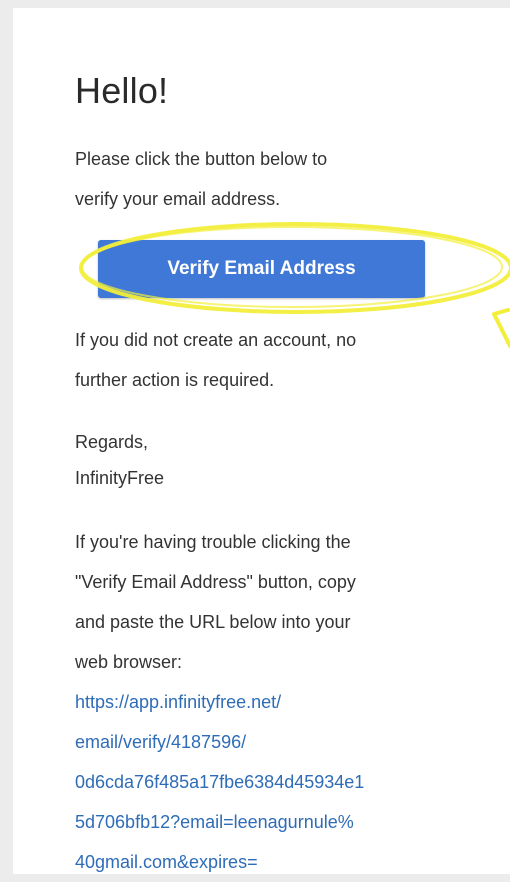 The width and height of the screenshot is (510, 882). What do you see at coordinates (214, 822) in the screenshot?
I see `url-line-4: 5d706bfb12?email=leenagurnule%` at bounding box center [214, 822].